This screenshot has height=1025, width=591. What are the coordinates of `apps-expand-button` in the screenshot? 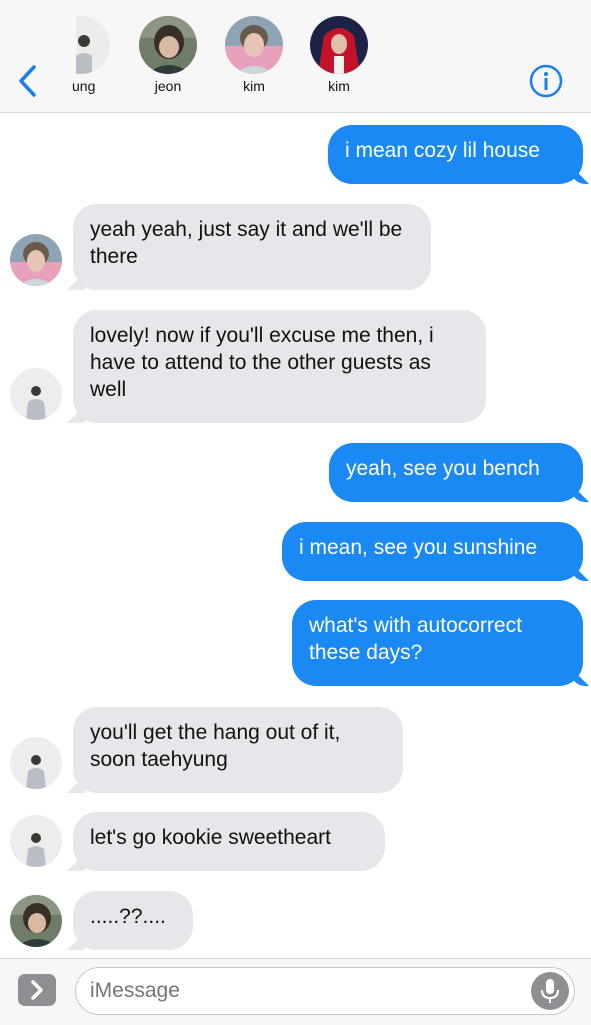 It's located at (37, 990).